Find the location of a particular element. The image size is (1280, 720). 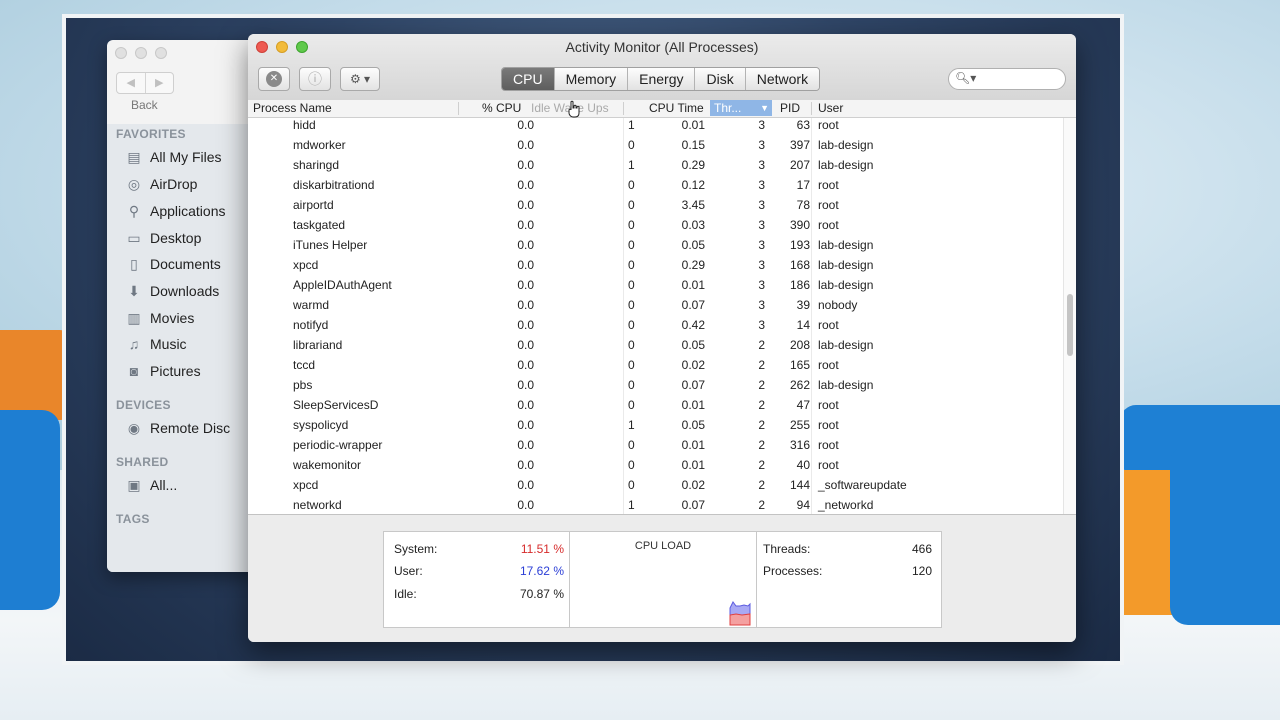

table-row: librariand 0.0 0 0.05 2 208 lab-design is located at coordinates (655, 345).